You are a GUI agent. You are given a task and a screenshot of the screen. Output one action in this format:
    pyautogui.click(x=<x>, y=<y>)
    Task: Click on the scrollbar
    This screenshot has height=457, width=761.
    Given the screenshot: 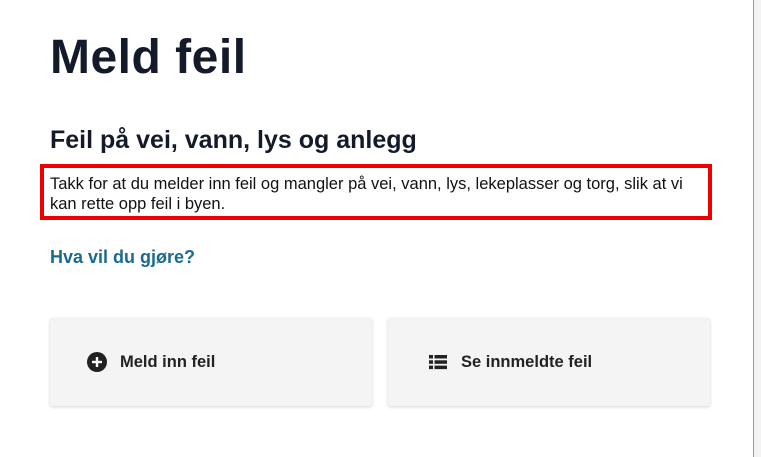 What is the action you would take?
    pyautogui.click(x=757, y=228)
    